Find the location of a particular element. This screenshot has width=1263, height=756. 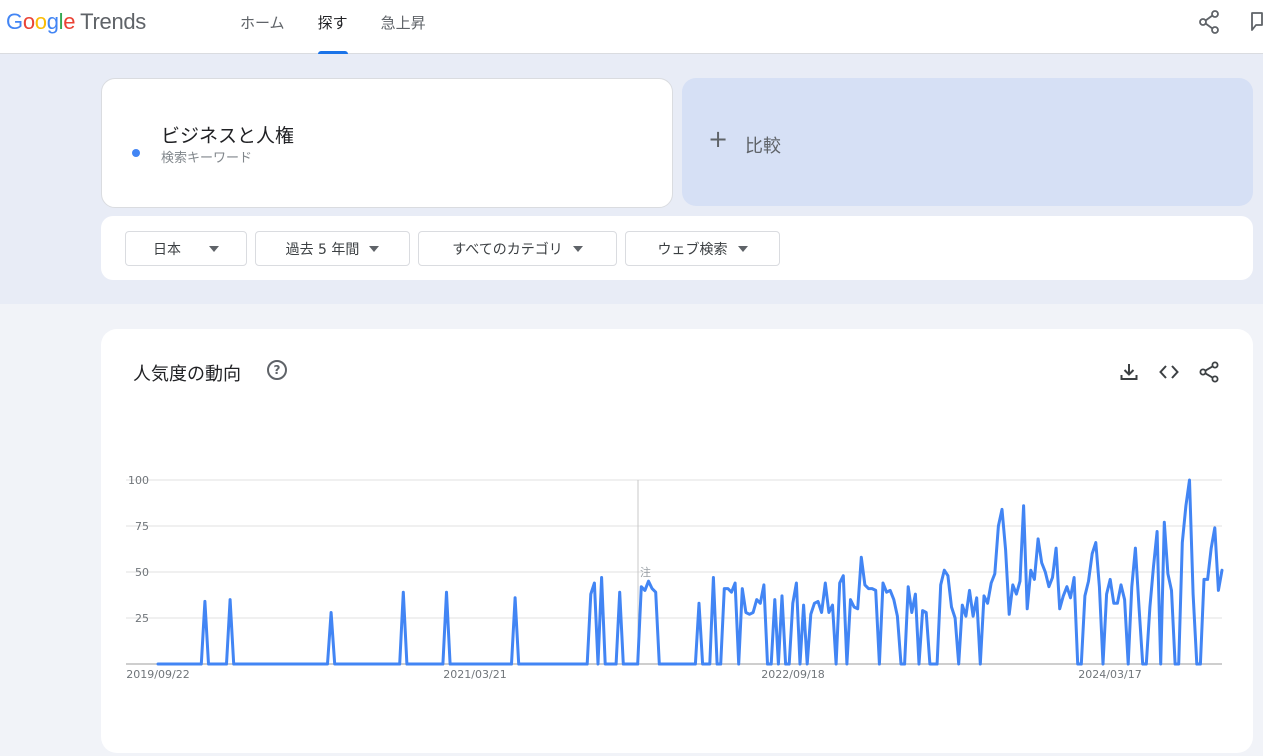

y-tick-label: 25 is located at coordinates (142, 618).